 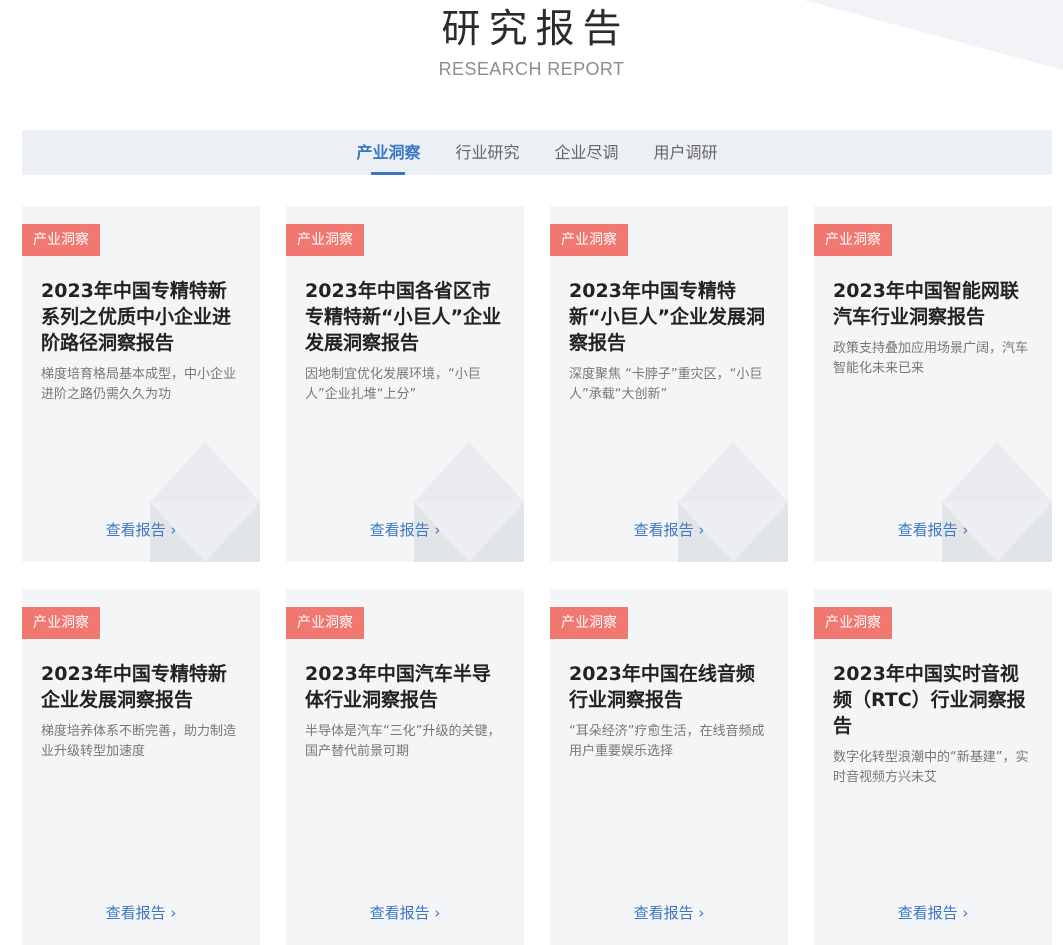 What do you see at coordinates (531, 69) in the screenshot?
I see `page-subtitle: RESEARCH REPORT` at bounding box center [531, 69].